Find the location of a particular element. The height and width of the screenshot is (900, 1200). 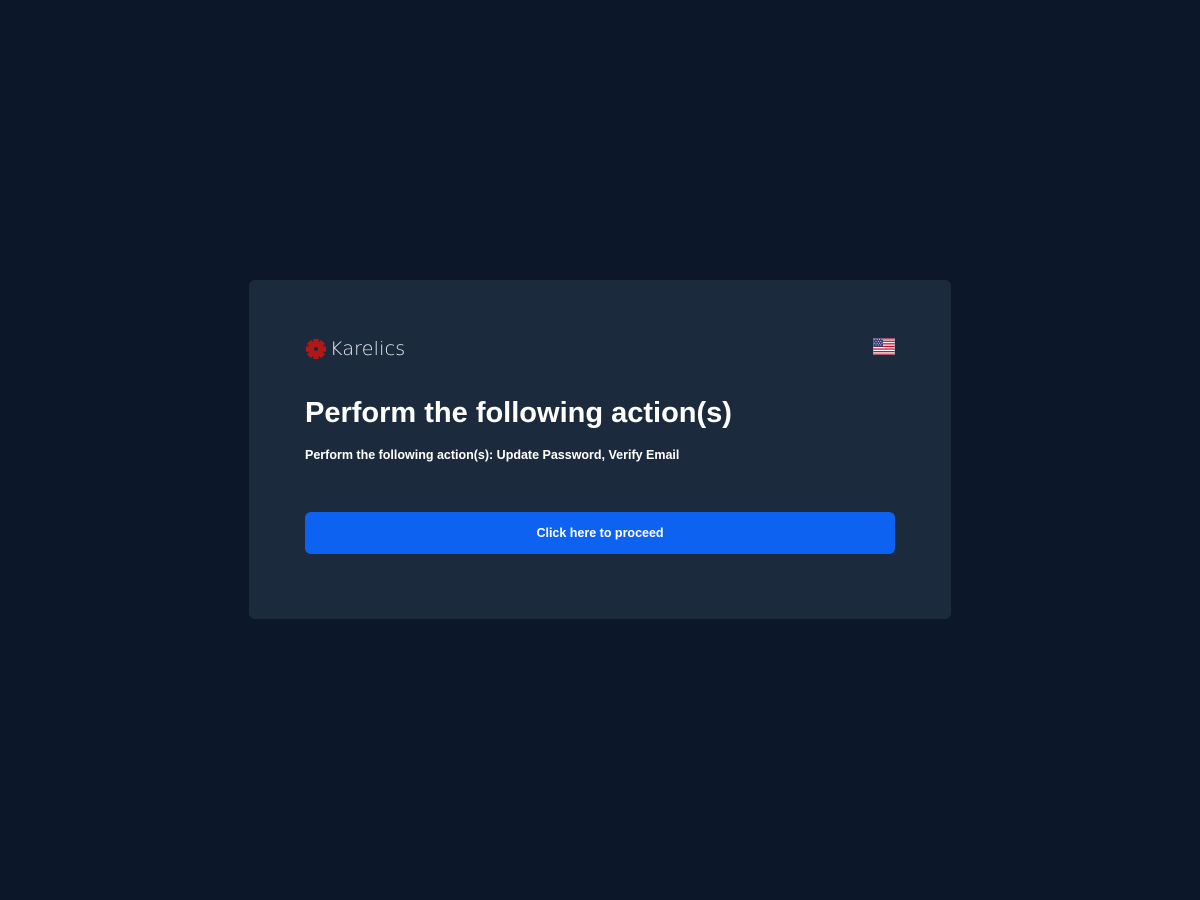

card-header: Karelics is located at coordinates (600, 349).